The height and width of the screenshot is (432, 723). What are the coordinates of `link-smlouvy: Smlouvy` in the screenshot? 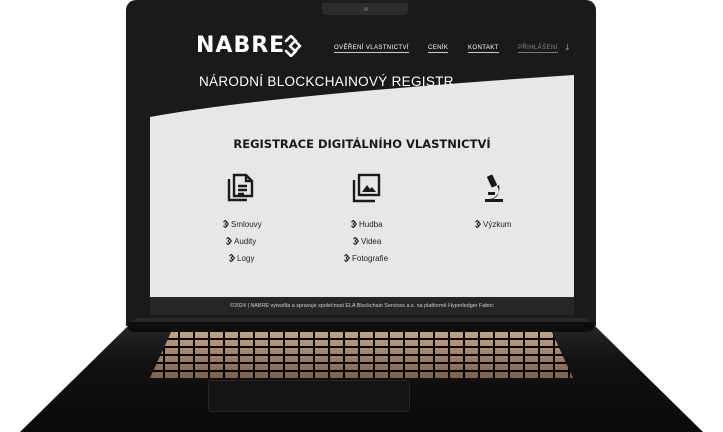 It's located at (242, 224).